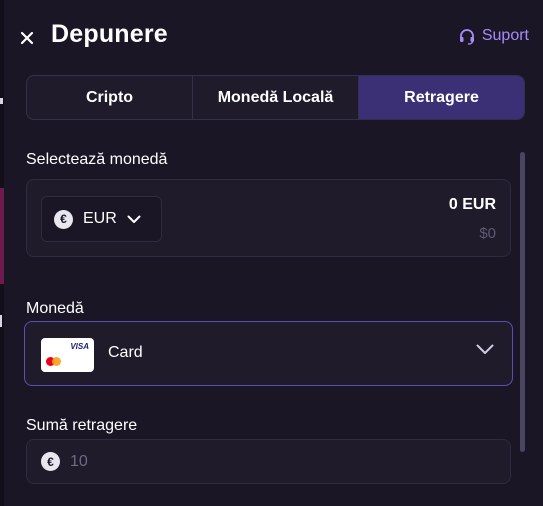 This screenshot has height=506, width=543. Describe the element at coordinates (466, 37) in the screenshot. I see `headset-icon` at that location.